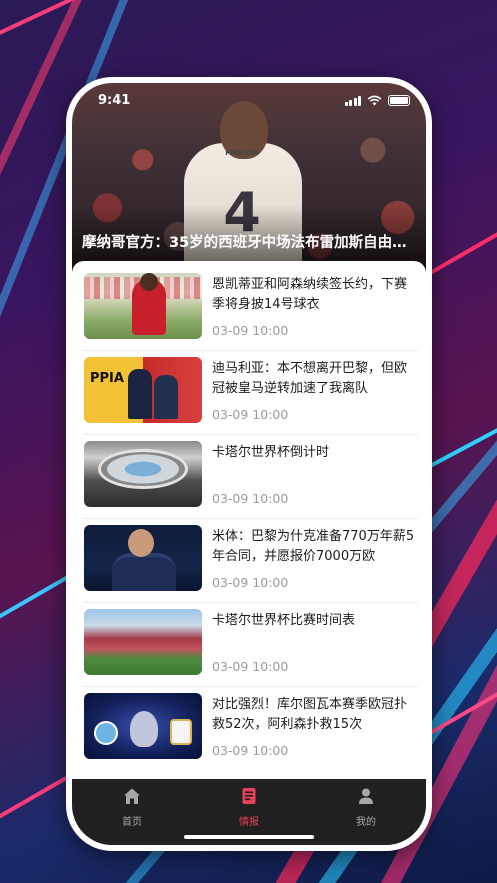 The height and width of the screenshot is (883, 497). Describe the element at coordinates (271, 452) in the screenshot. I see `news-title: 卡塔尔世界杯倒计时` at that location.